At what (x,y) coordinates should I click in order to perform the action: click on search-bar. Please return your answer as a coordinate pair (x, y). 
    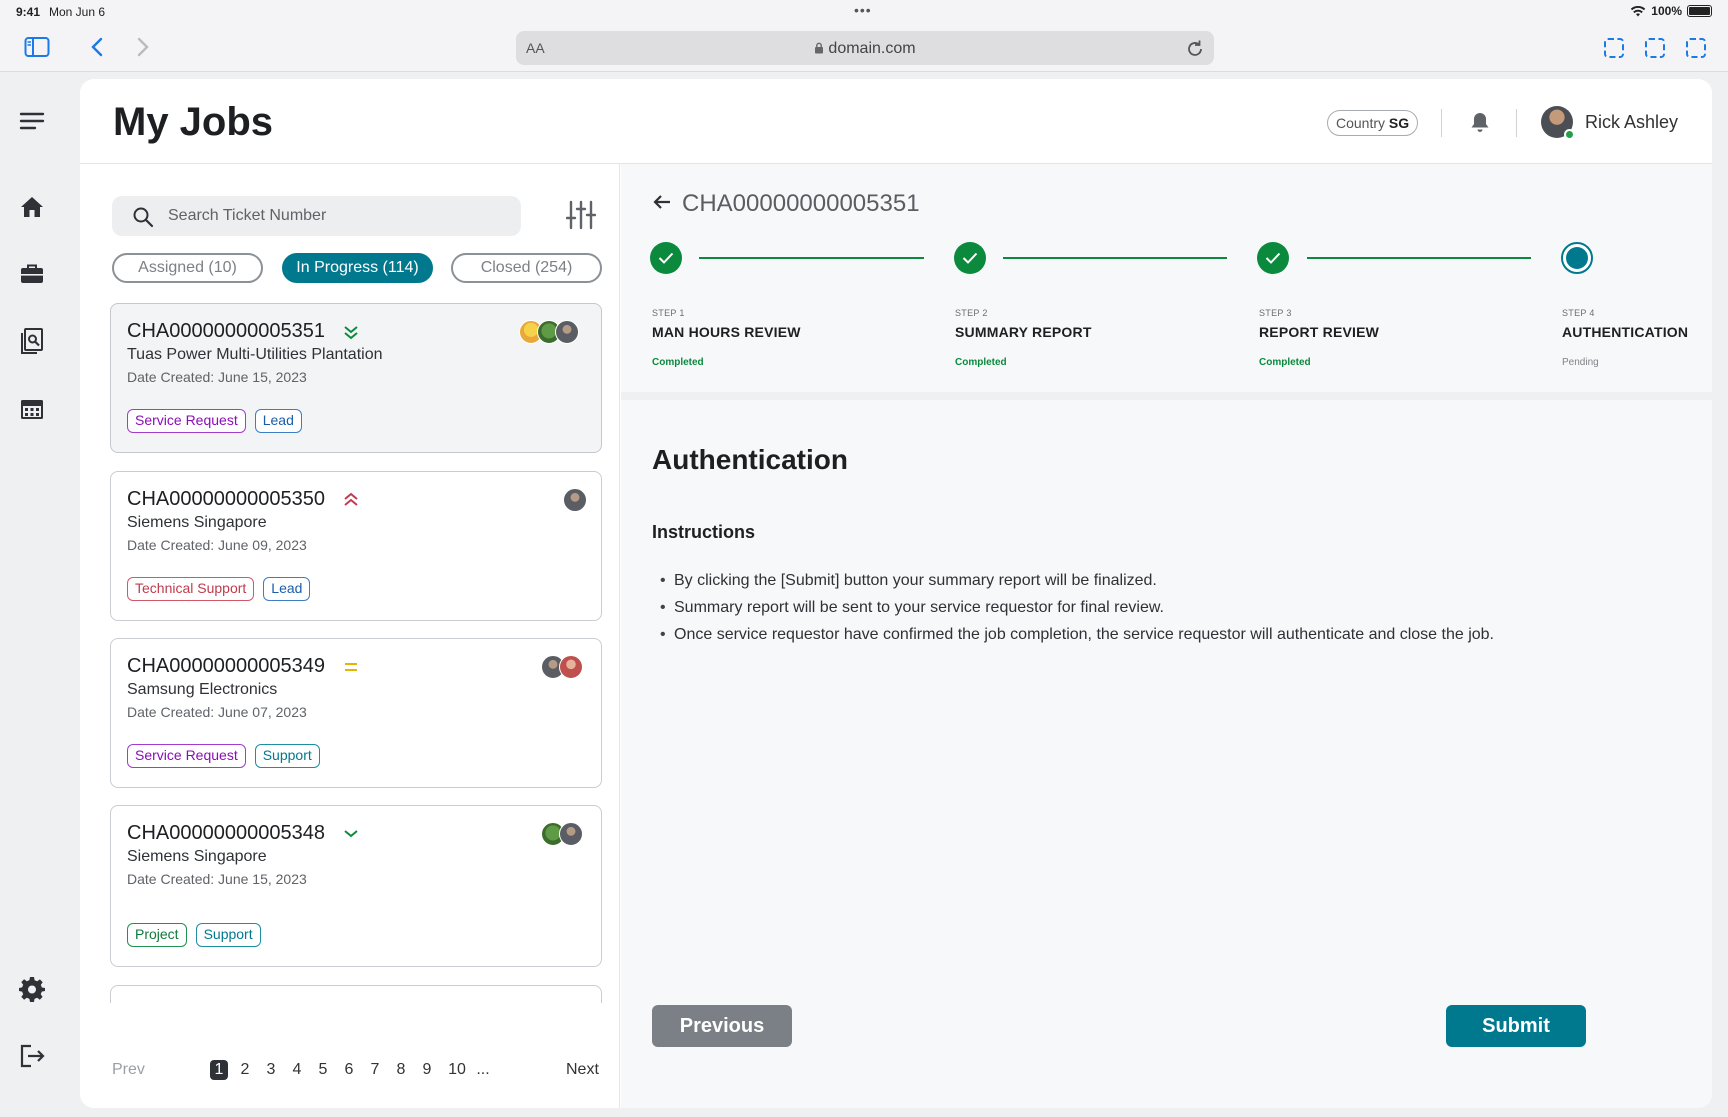
    Looking at the image, I should click on (316, 216).